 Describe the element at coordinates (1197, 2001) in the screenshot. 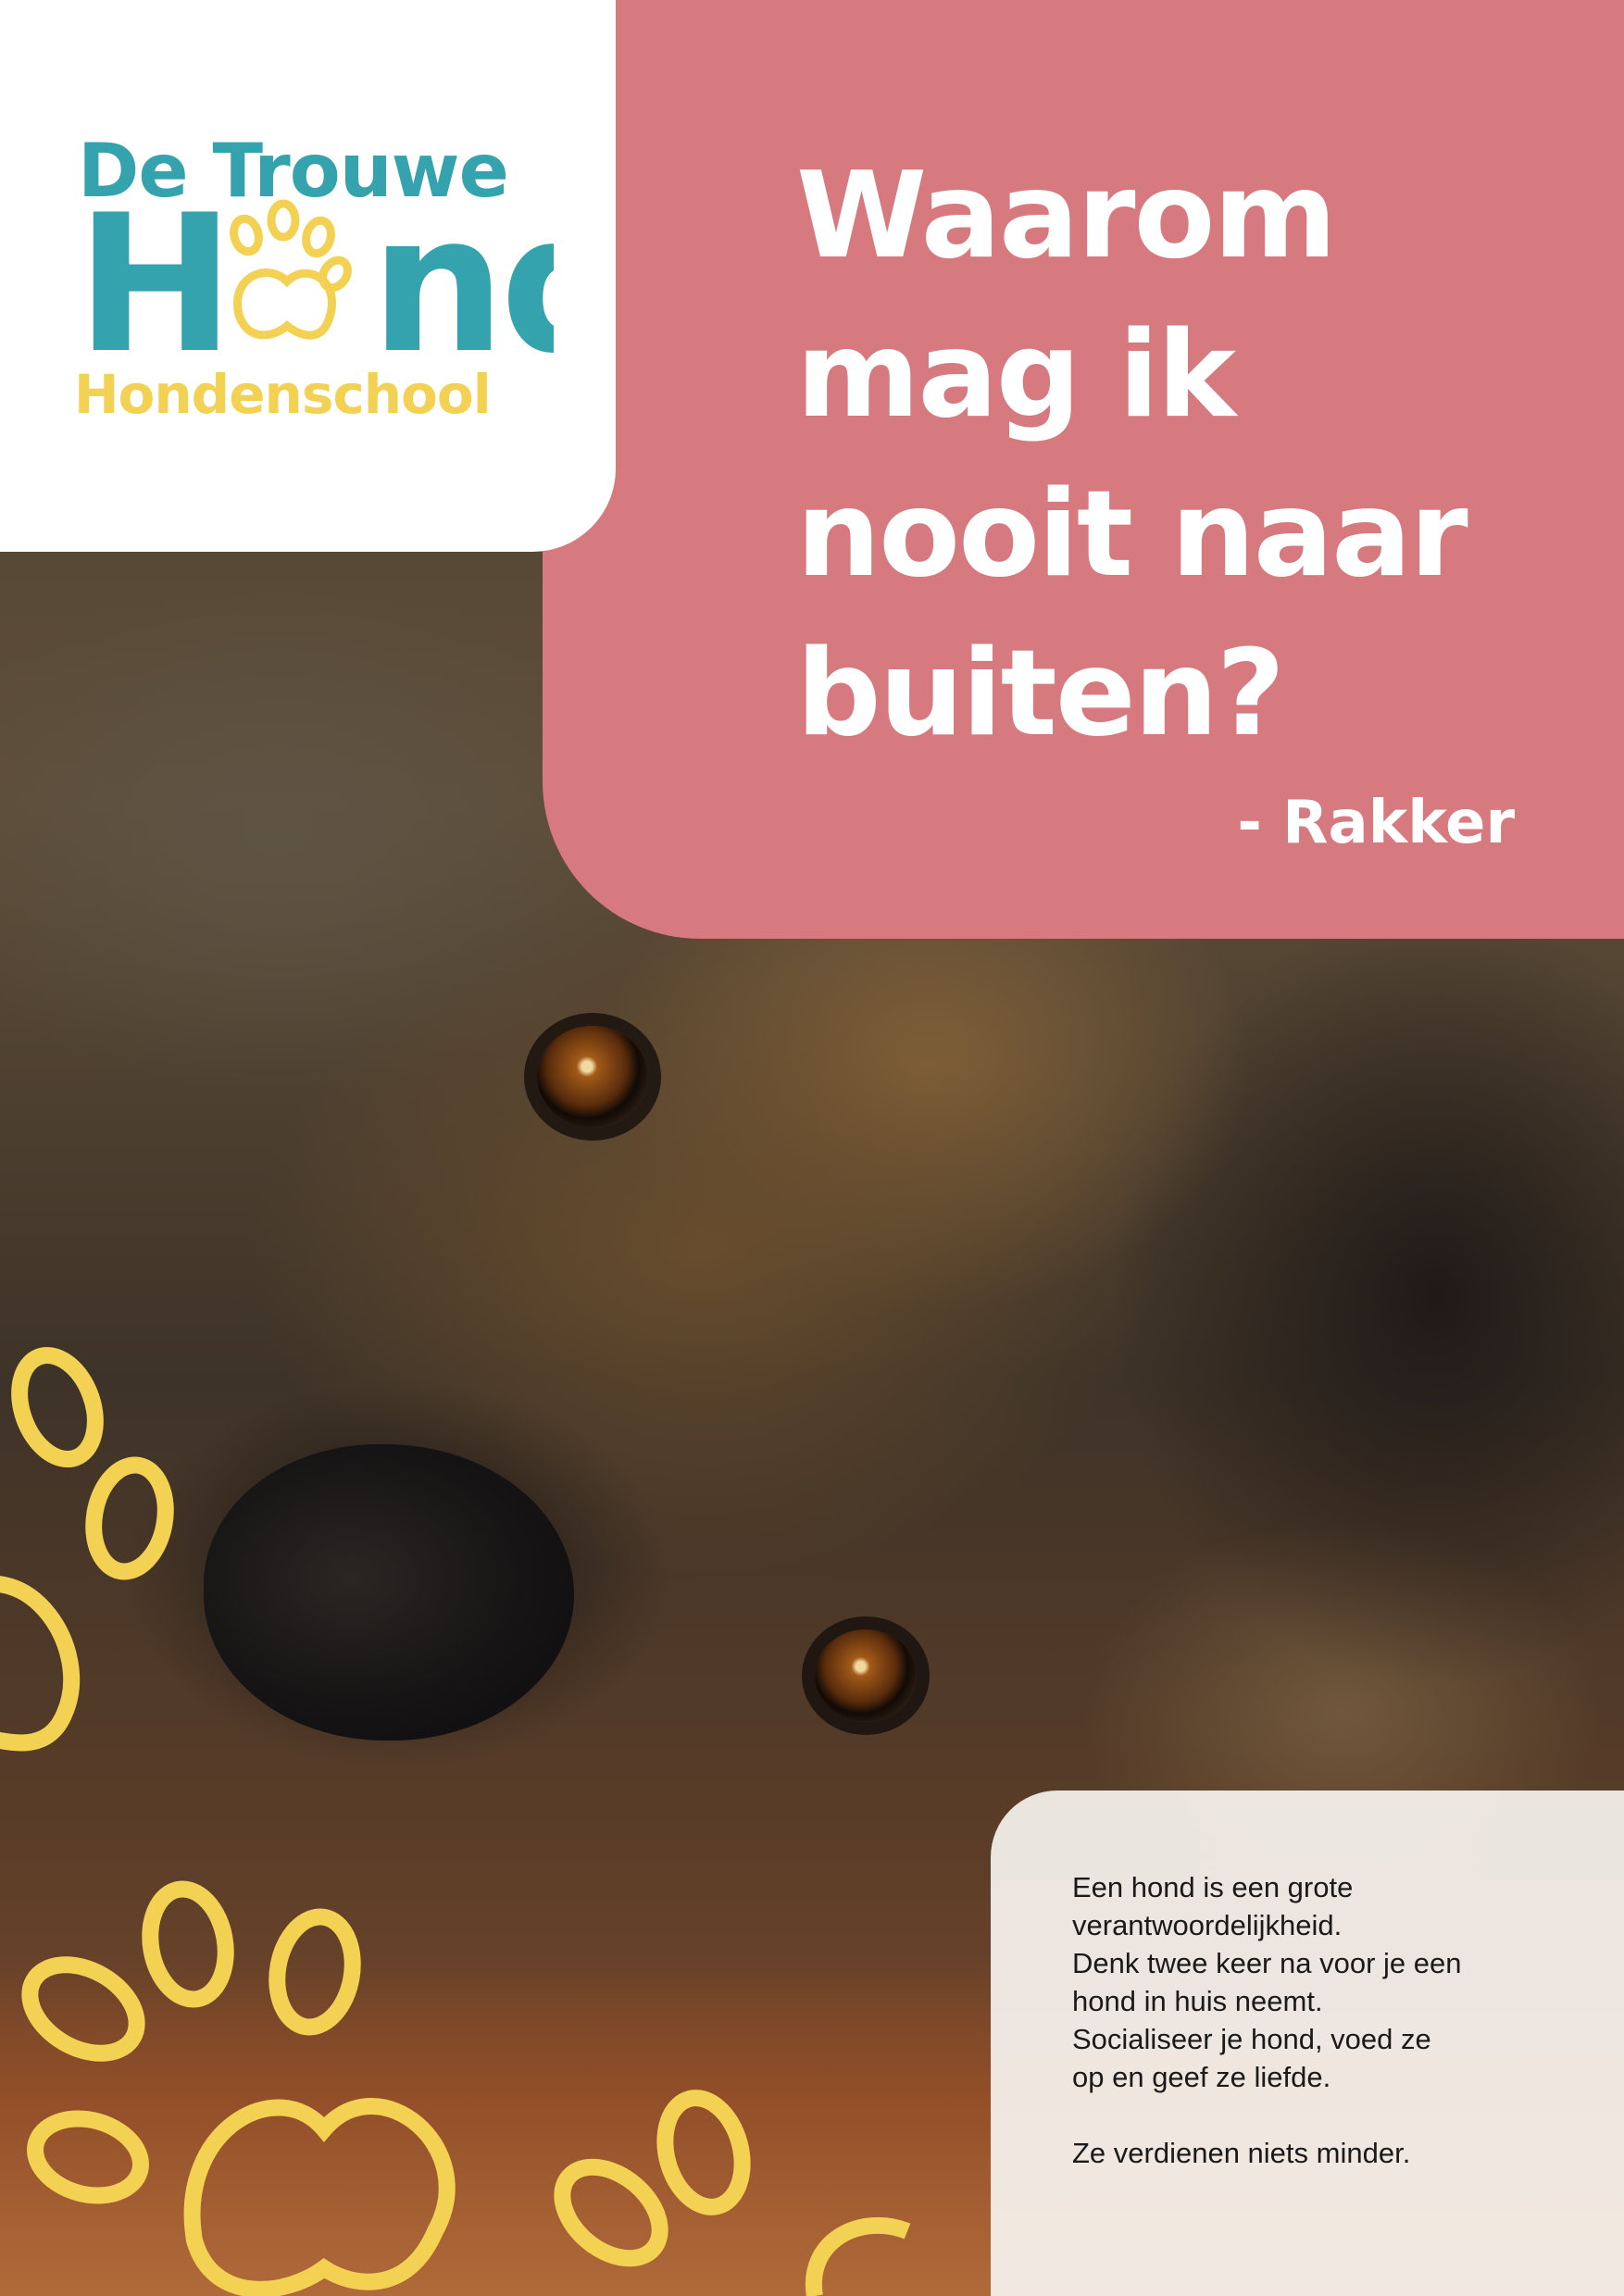

I see `info-line: hond in huis neemt.` at that location.